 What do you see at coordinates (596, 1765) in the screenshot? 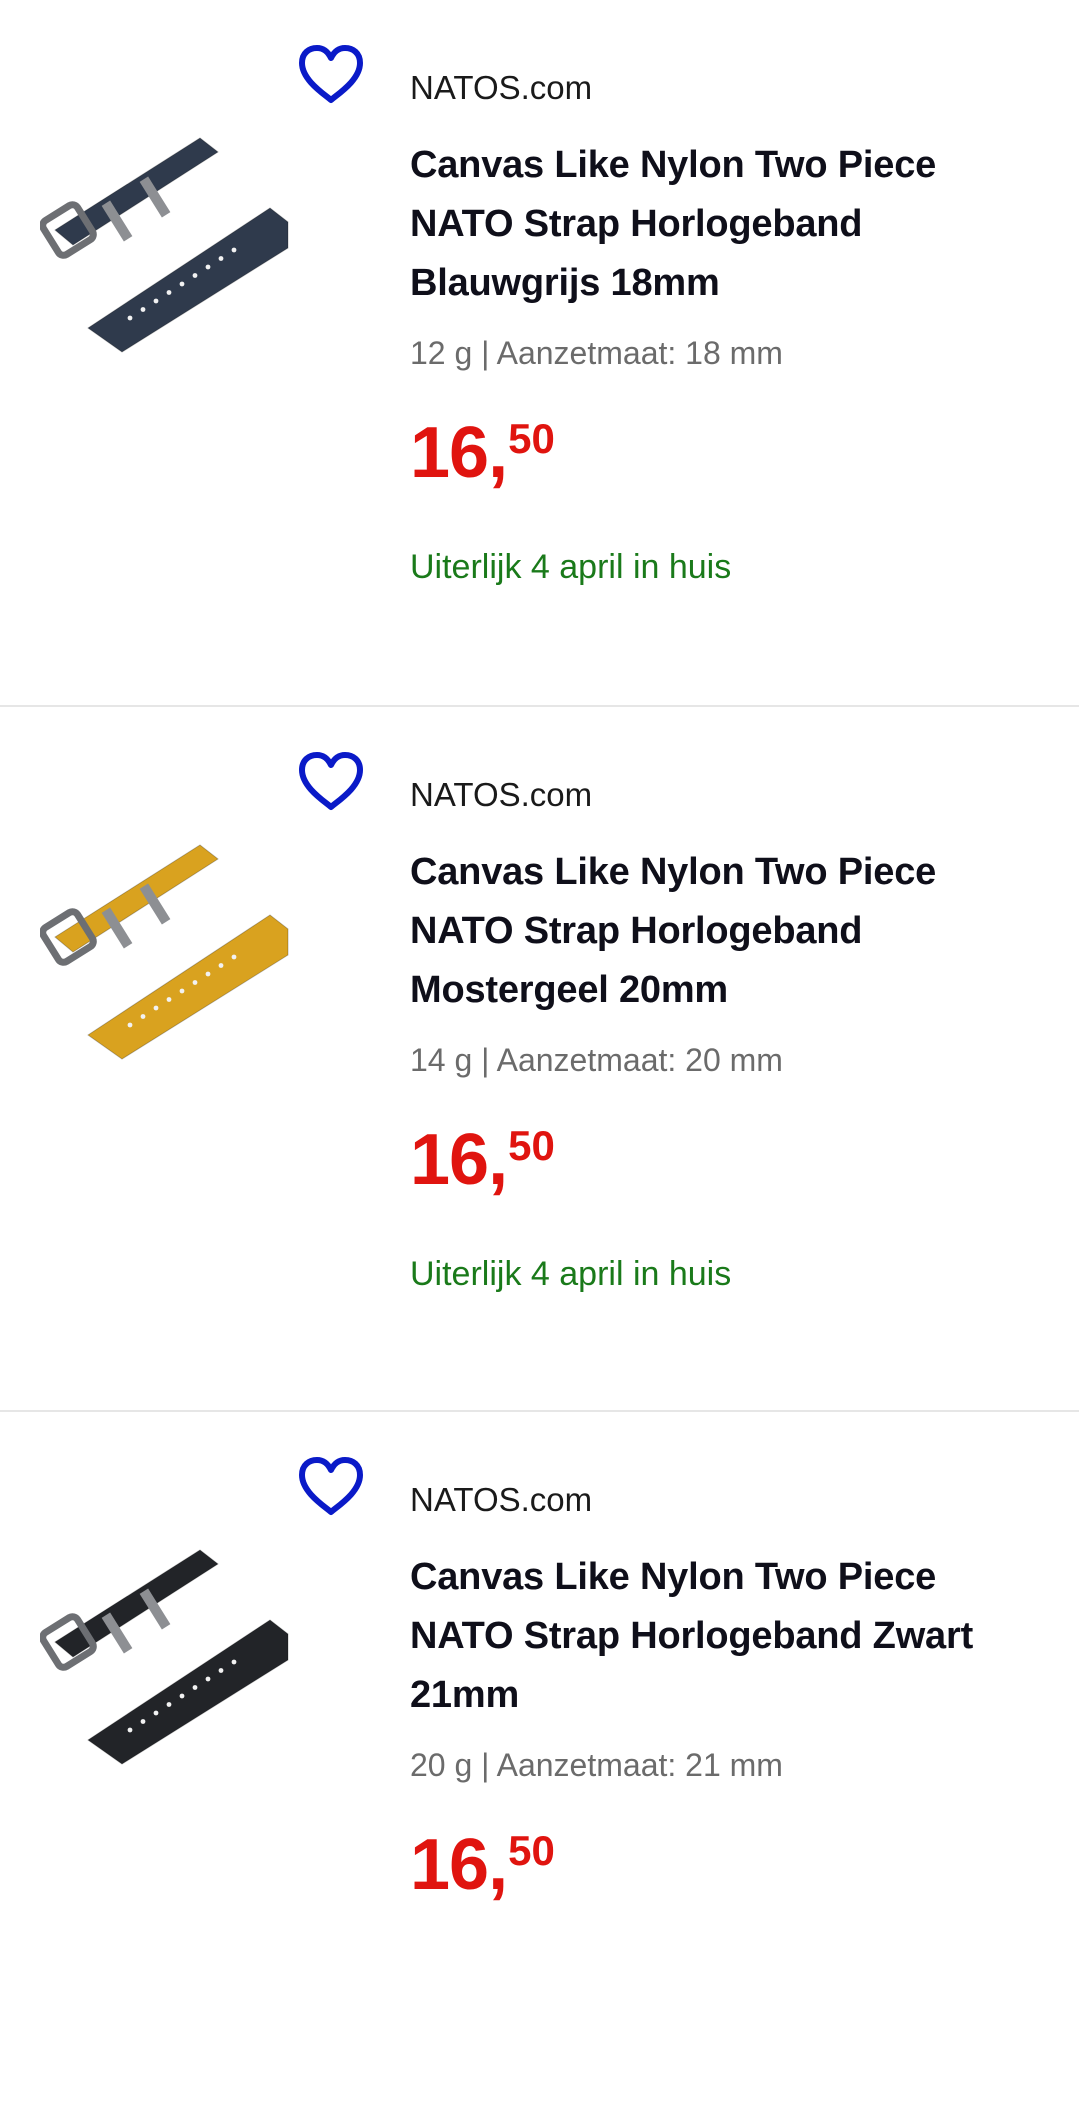
I see `product-specs: 20 g | Aanzetmaat: 21 mm` at bounding box center [596, 1765].